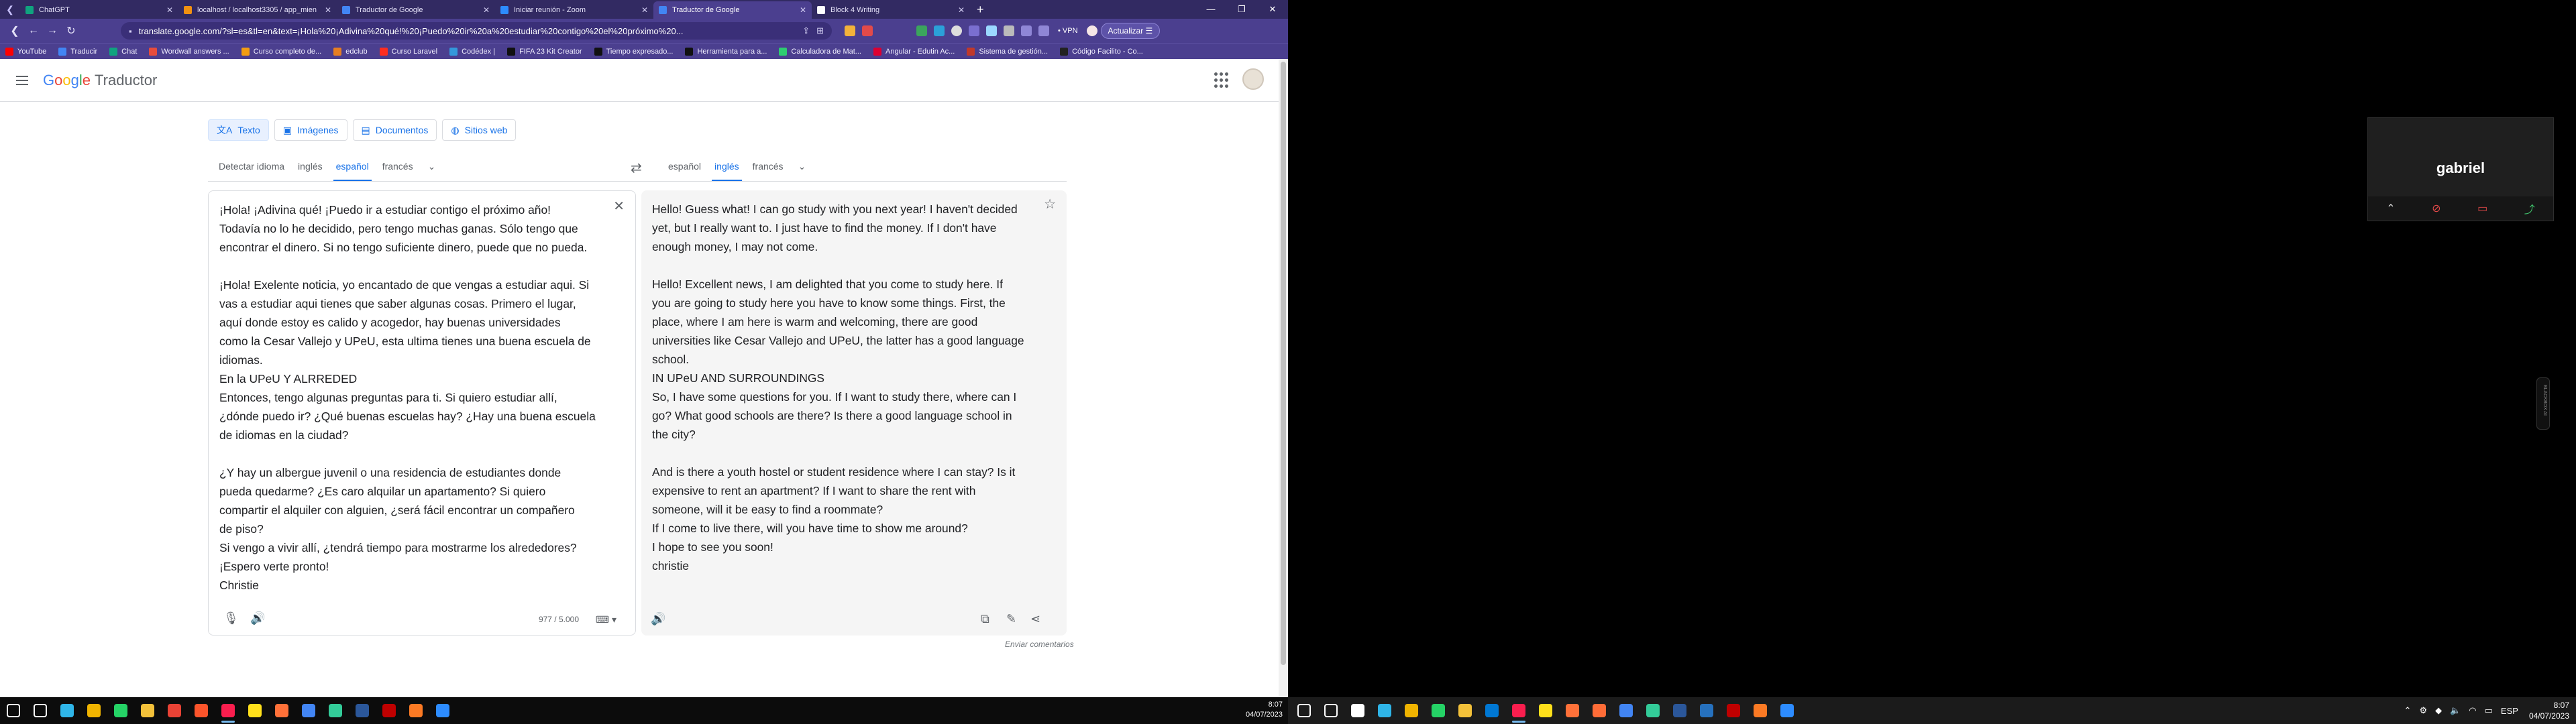 This screenshot has width=2576, height=724. I want to click on translate-page-icon: ⊞, so click(820, 30).